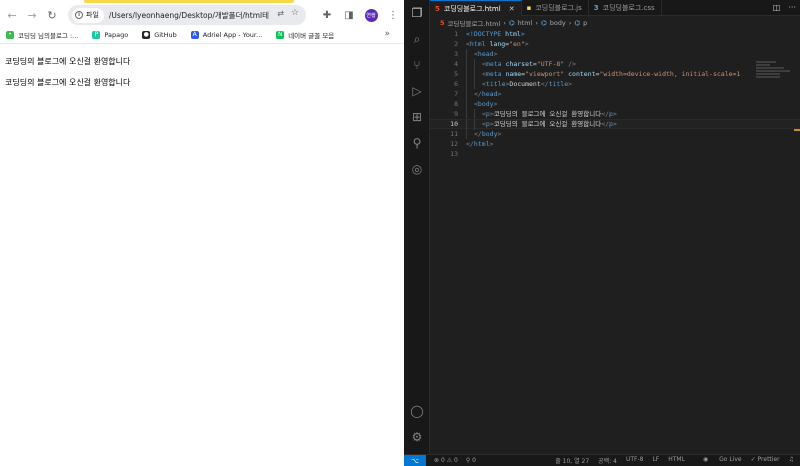 The image size is (800, 466). Describe the element at coordinates (635, 460) in the screenshot. I see `encoding: UTF-8` at that location.